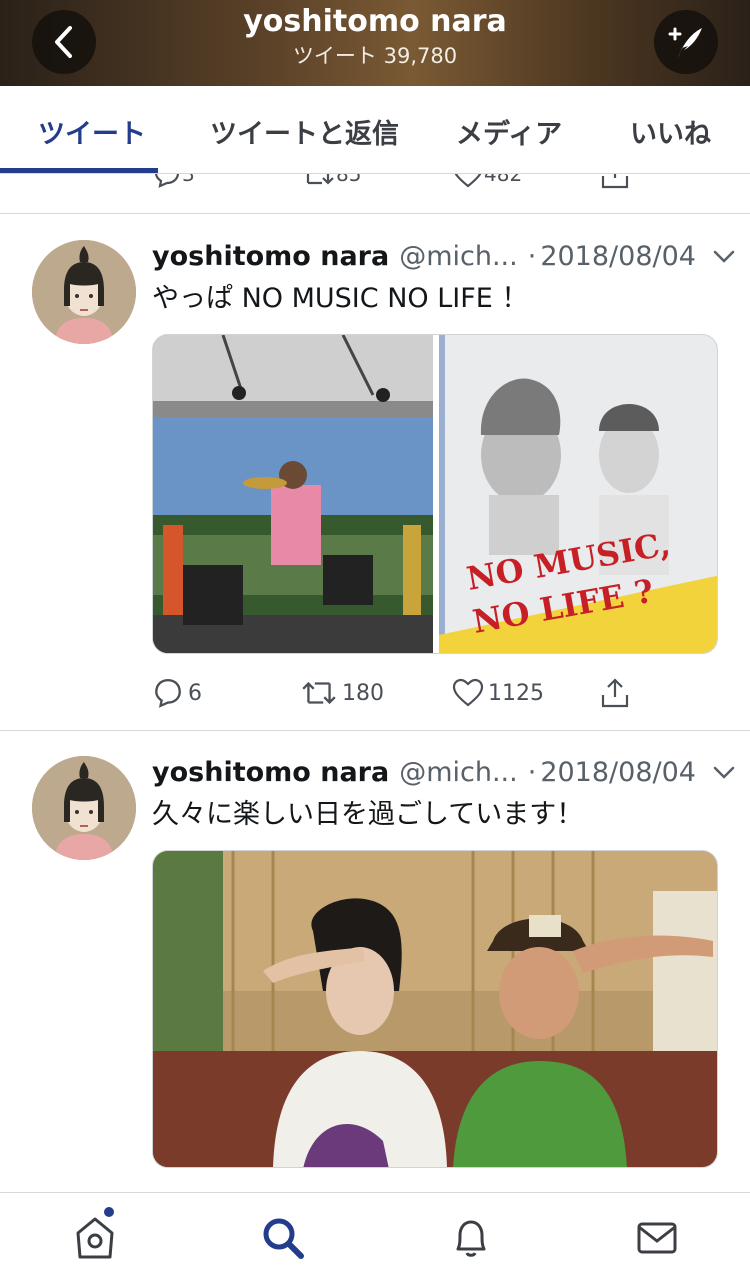  I want to click on compose-button, so click(686, 42).